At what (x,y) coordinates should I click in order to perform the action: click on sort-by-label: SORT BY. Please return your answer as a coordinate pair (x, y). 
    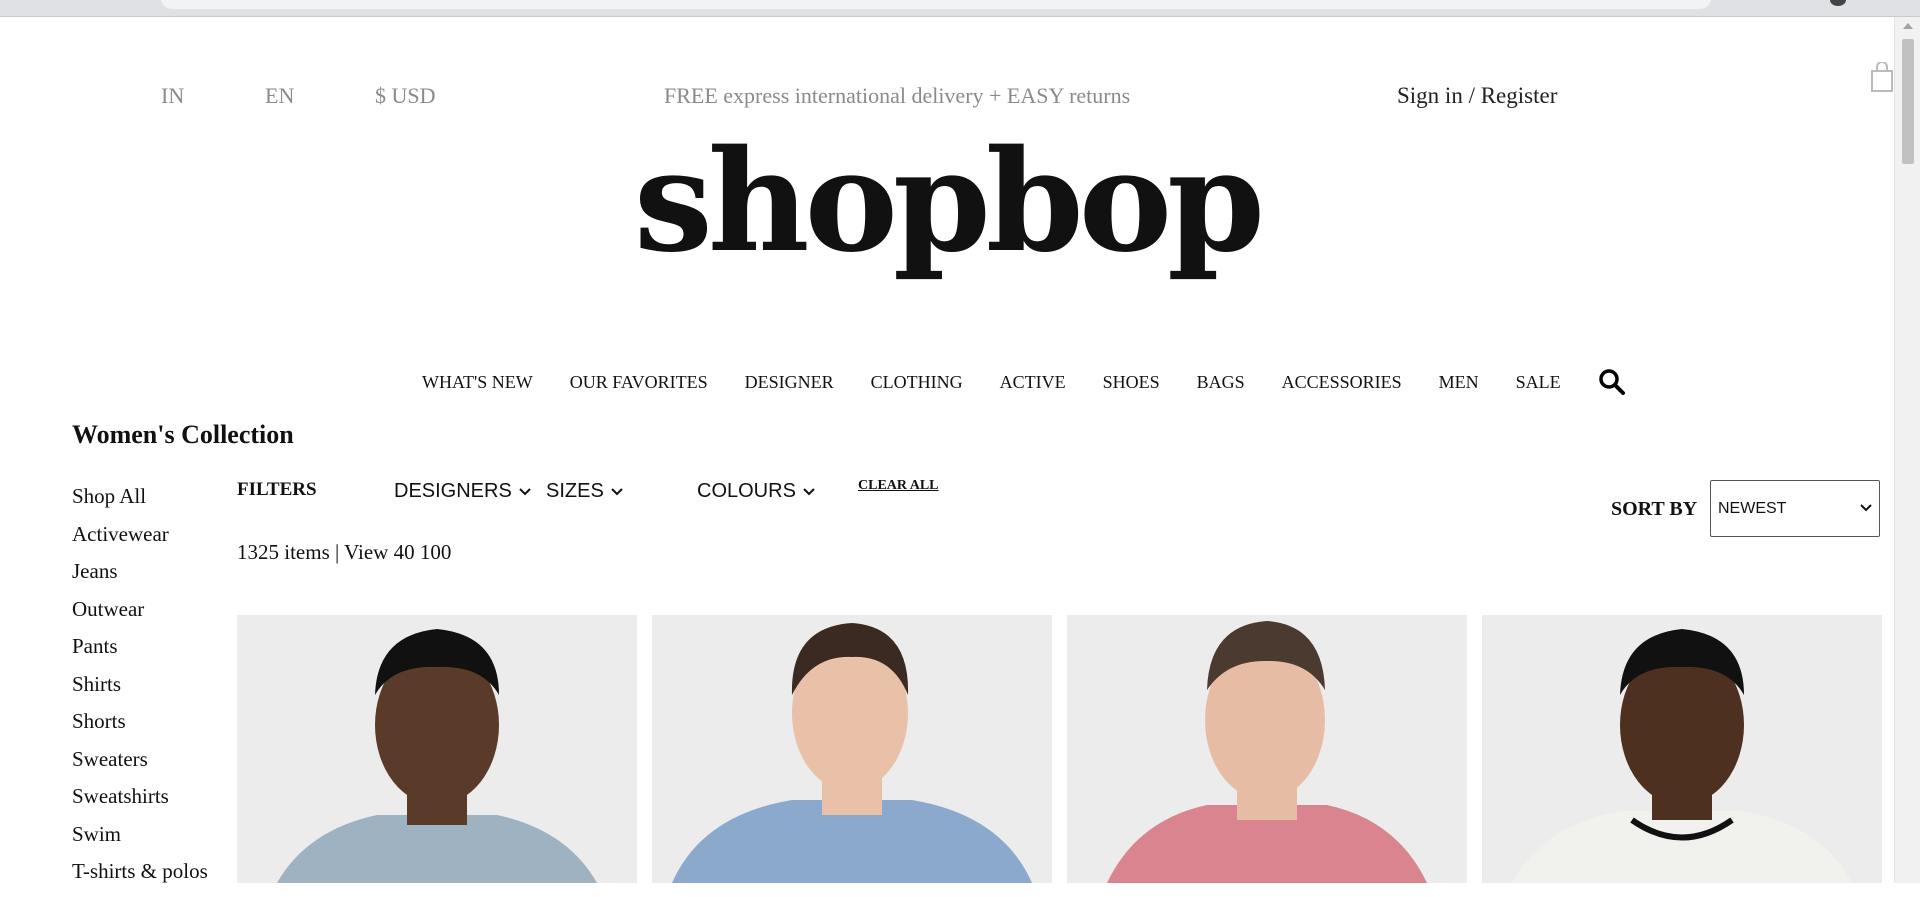
    Looking at the image, I should click on (1654, 509).